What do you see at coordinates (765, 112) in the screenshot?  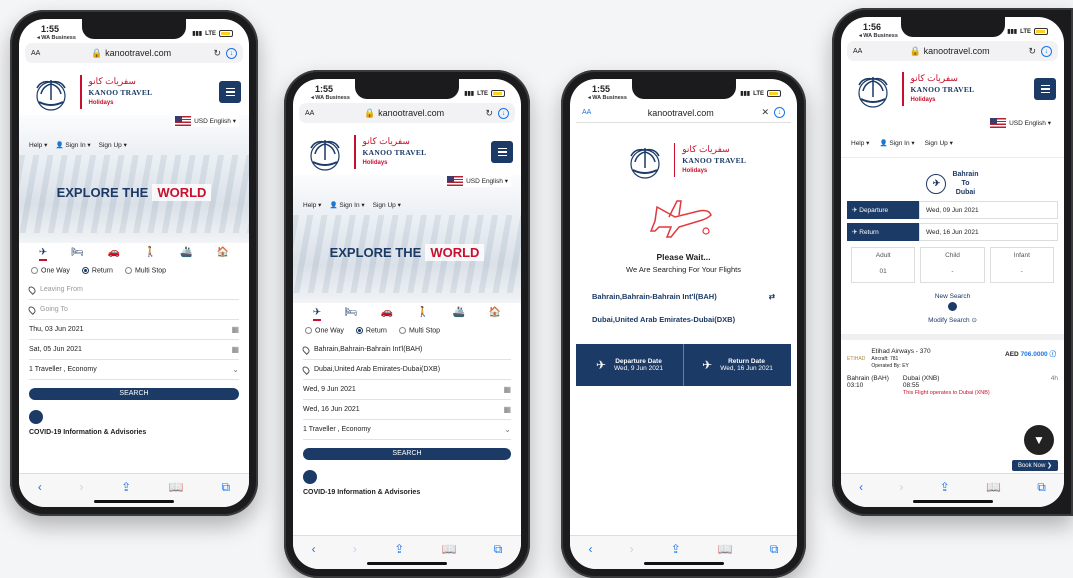 I see `close-icon: ✕` at bounding box center [765, 112].